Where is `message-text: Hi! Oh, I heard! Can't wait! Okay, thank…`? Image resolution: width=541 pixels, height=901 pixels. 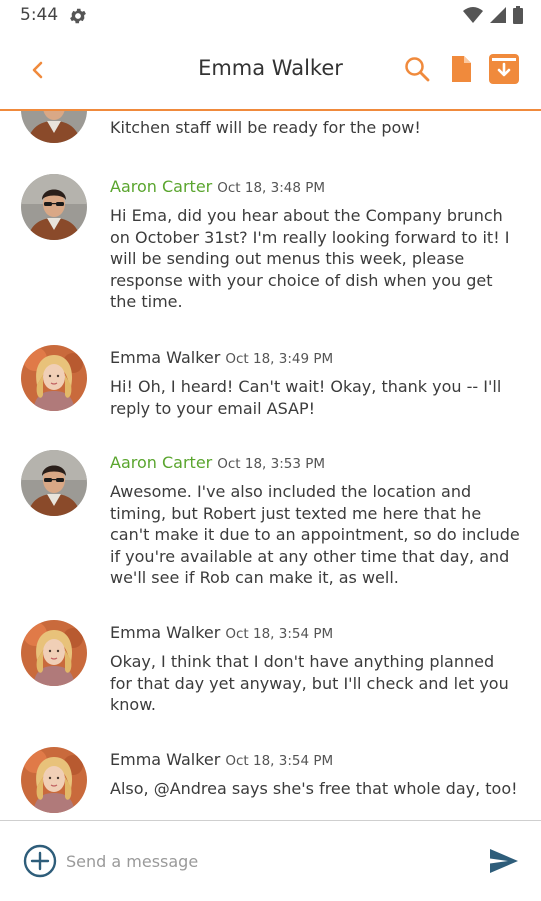 message-text: Hi! Oh, I heard! Can't wait! Okay, thank… is located at coordinates (306, 397).